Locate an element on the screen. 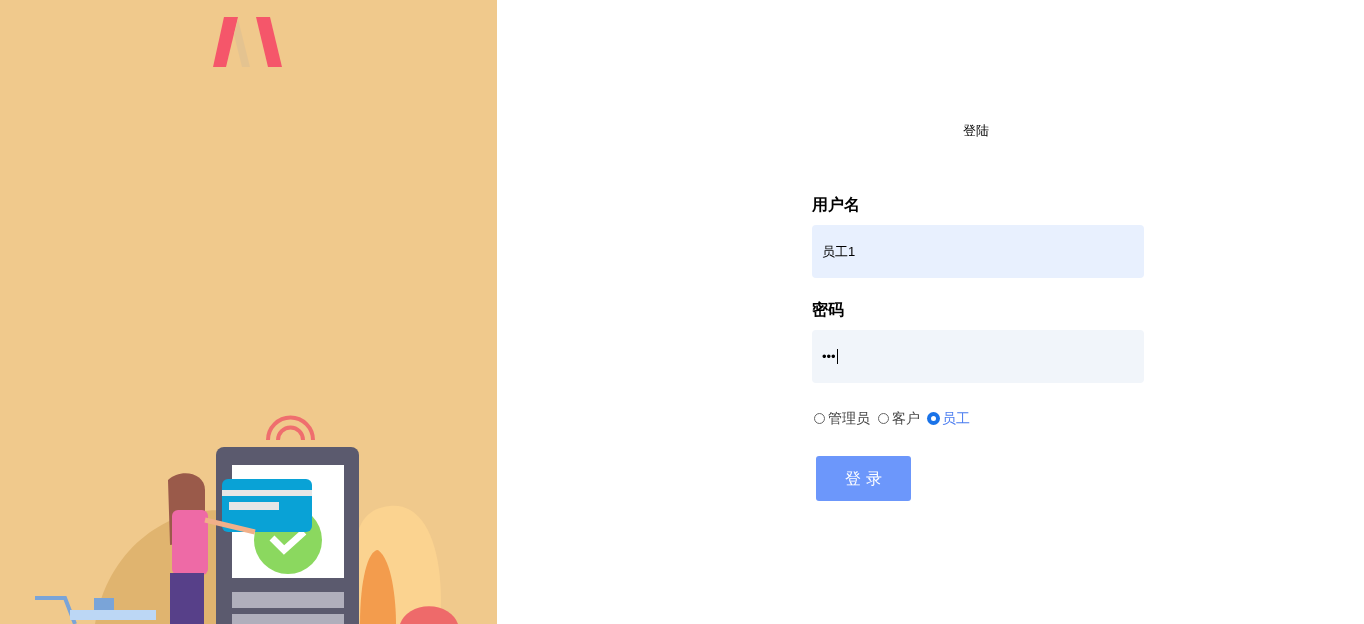 The width and height of the screenshot is (1364, 624). logo-icon is located at coordinates (247, 43).